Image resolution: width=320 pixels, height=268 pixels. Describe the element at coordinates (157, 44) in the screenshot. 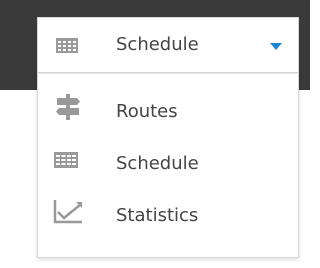

I see `selected-view-label: Schedule` at that location.